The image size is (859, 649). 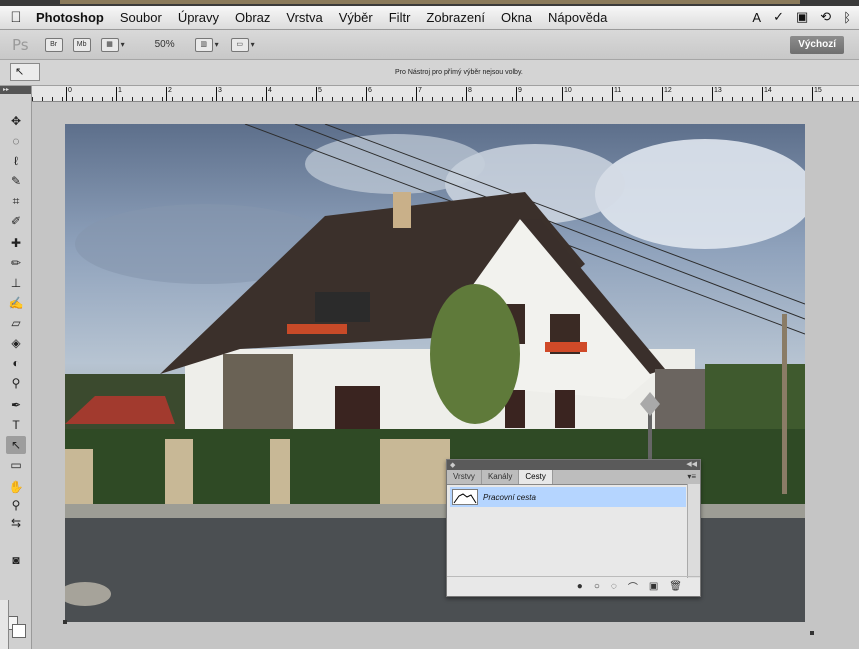 What do you see at coordinates (16, 363) in the screenshot?
I see `blur-tool-icon: ◐` at bounding box center [16, 363].